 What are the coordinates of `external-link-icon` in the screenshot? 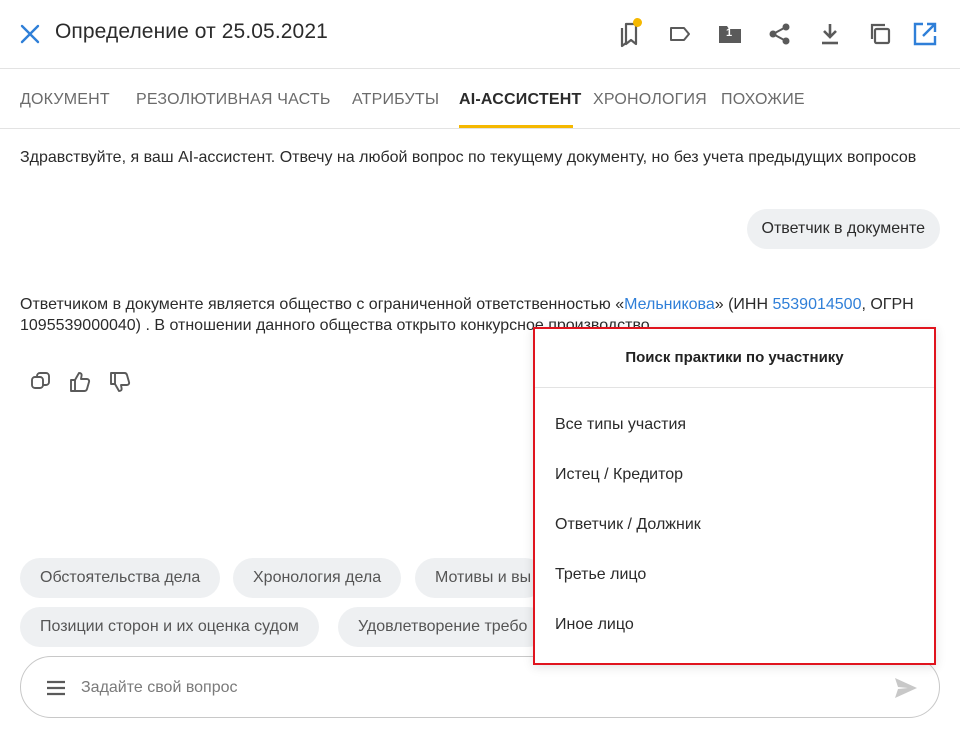 It's located at (925, 34).